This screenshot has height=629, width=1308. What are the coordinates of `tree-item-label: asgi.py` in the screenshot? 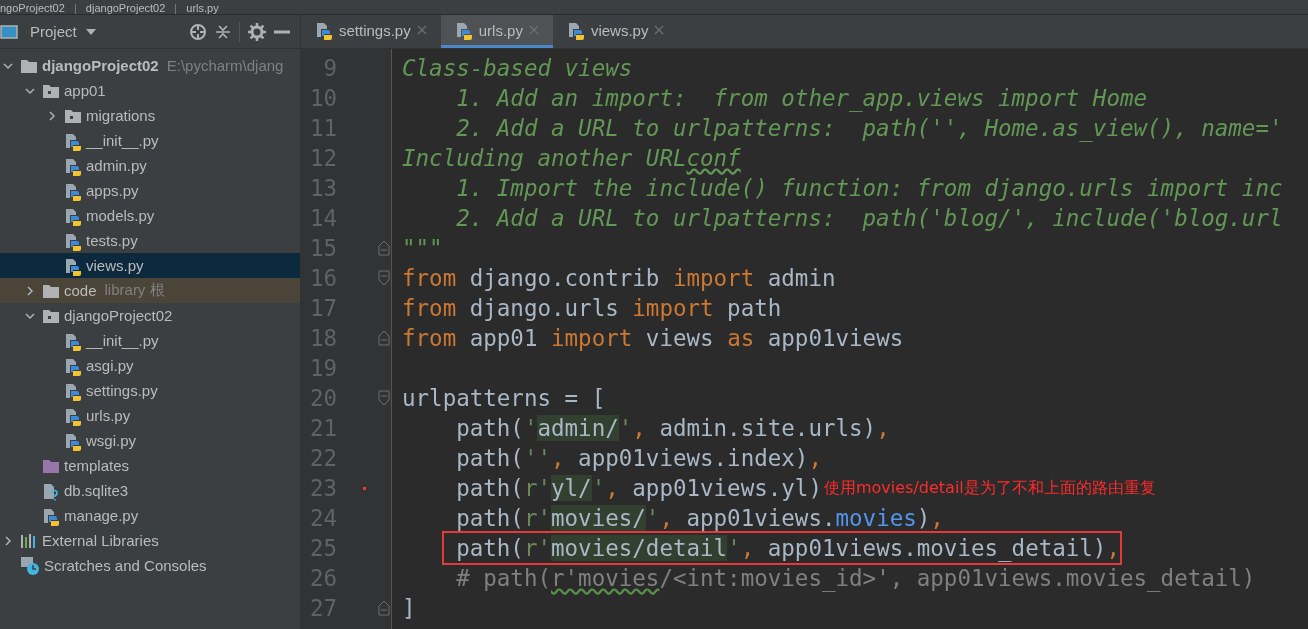 It's located at (110, 365).